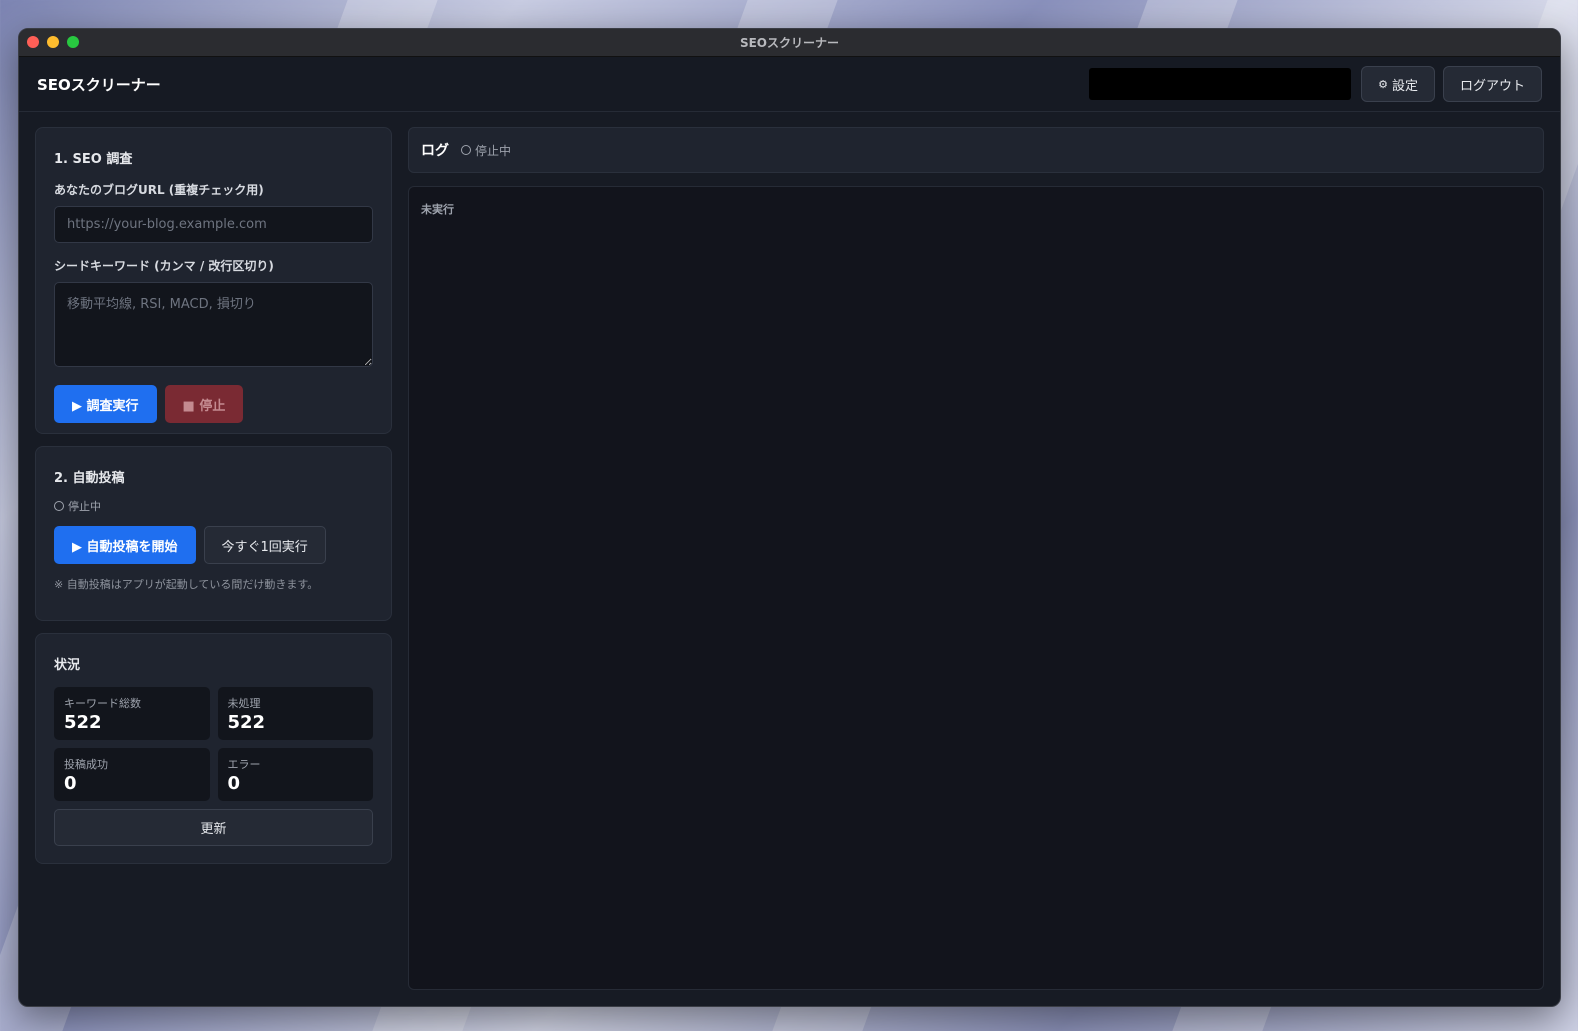 This screenshot has width=1578, height=1031. What do you see at coordinates (132, 713) in the screenshot?
I see `stat-total-keywords: キーワード総数 522` at bounding box center [132, 713].